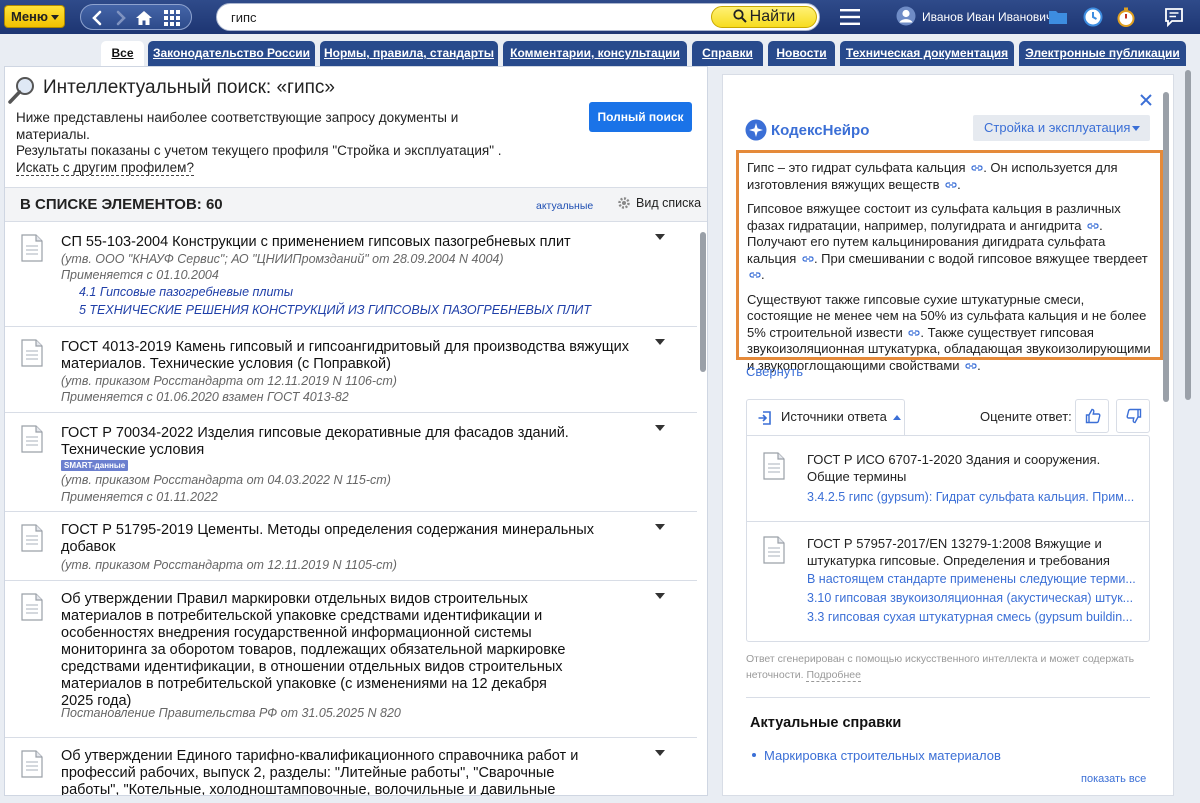  What do you see at coordinates (740, 16) in the screenshot?
I see `search-icon` at bounding box center [740, 16].